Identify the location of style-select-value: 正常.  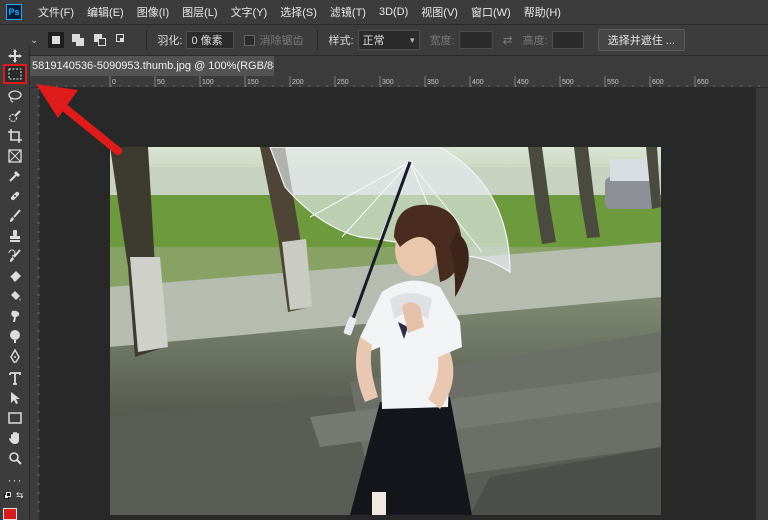
(373, 41).